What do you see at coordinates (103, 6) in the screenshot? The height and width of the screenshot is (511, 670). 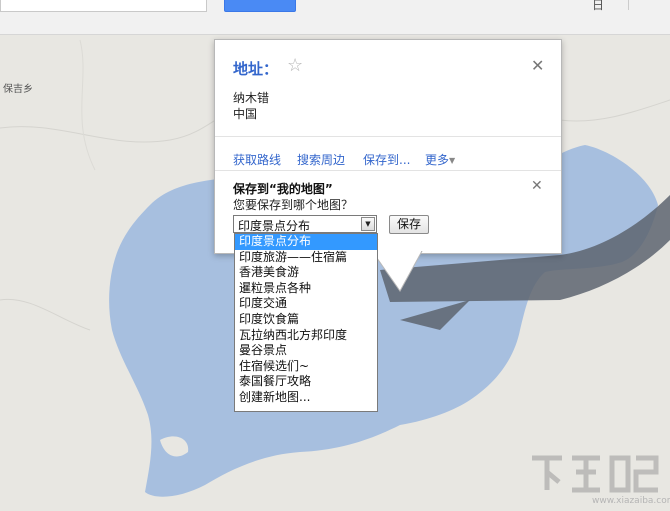 I see `search-input` at bounding box center [103, 6].